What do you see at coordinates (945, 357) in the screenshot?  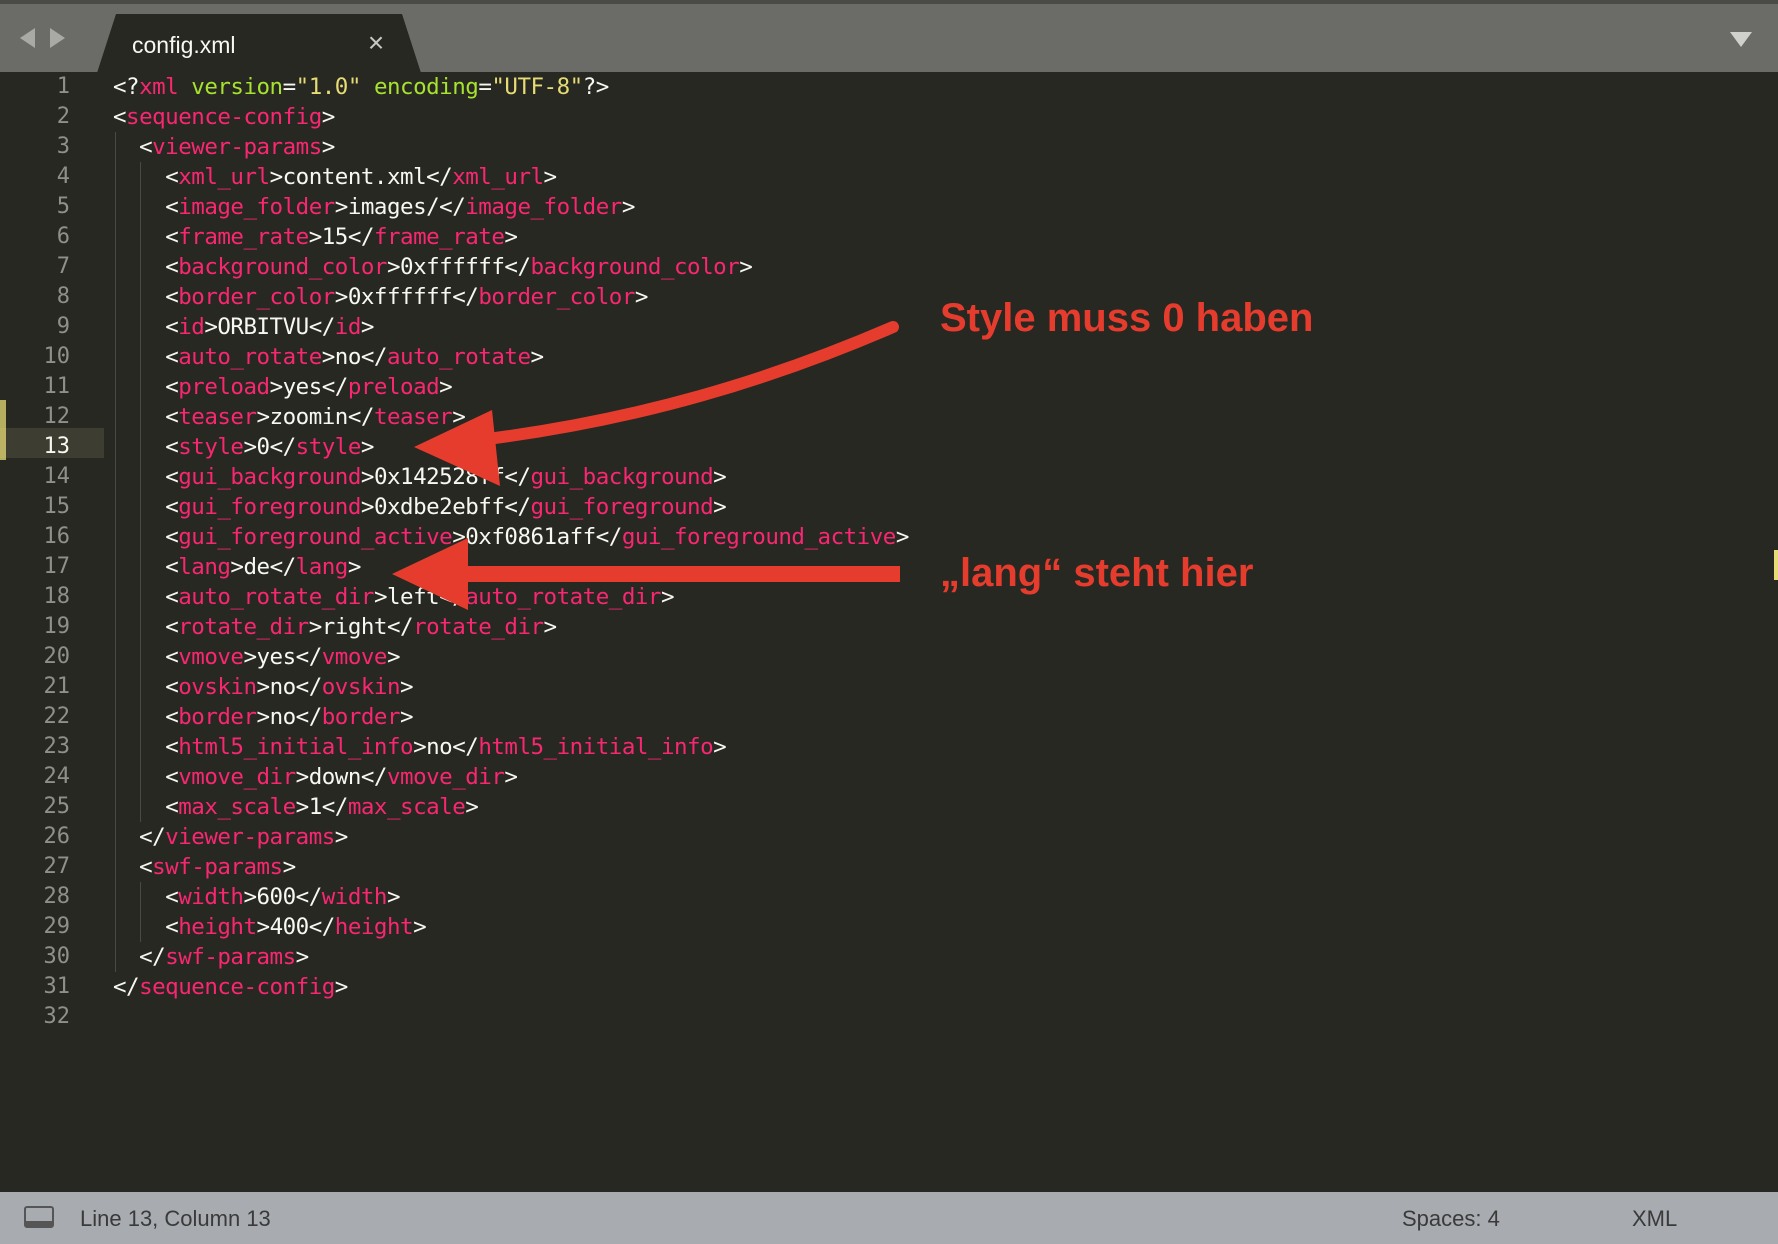 I see `code-line: <auto_rotate>no</auto_rotate>` at bounding box center [945, 357].